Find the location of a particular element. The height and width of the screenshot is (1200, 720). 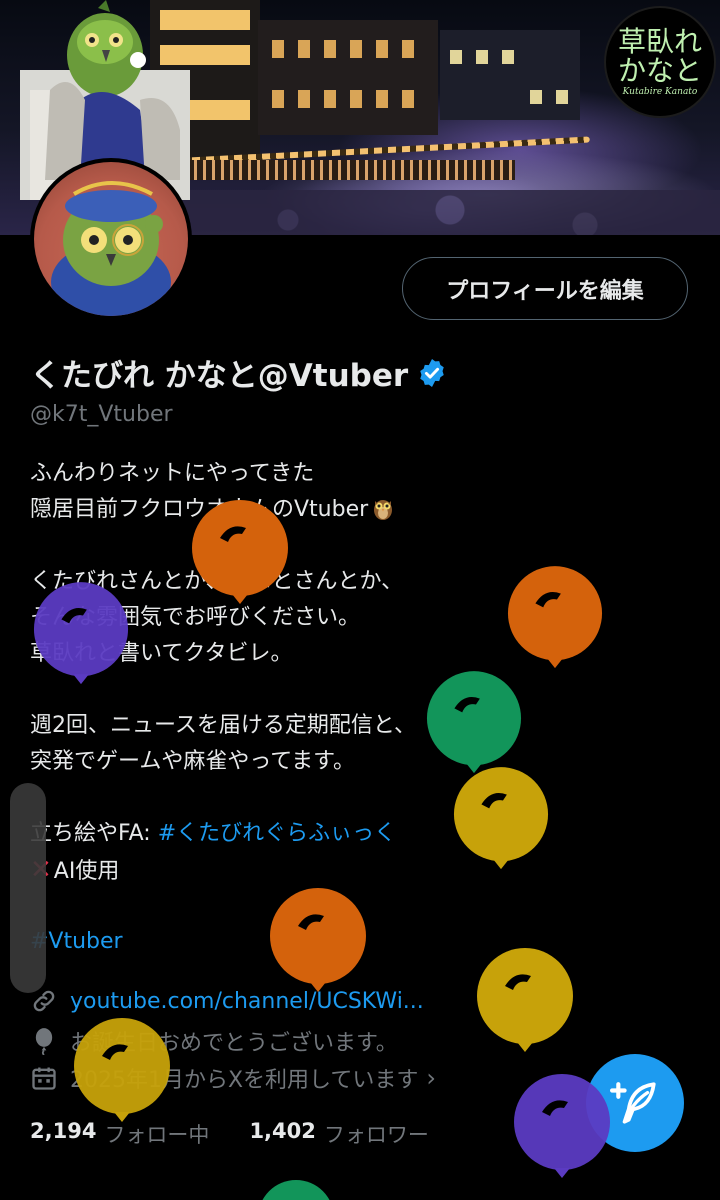

bio-line: 週2回、ニュースを届ける定期配信と、 is located at coordinates (223, 725).